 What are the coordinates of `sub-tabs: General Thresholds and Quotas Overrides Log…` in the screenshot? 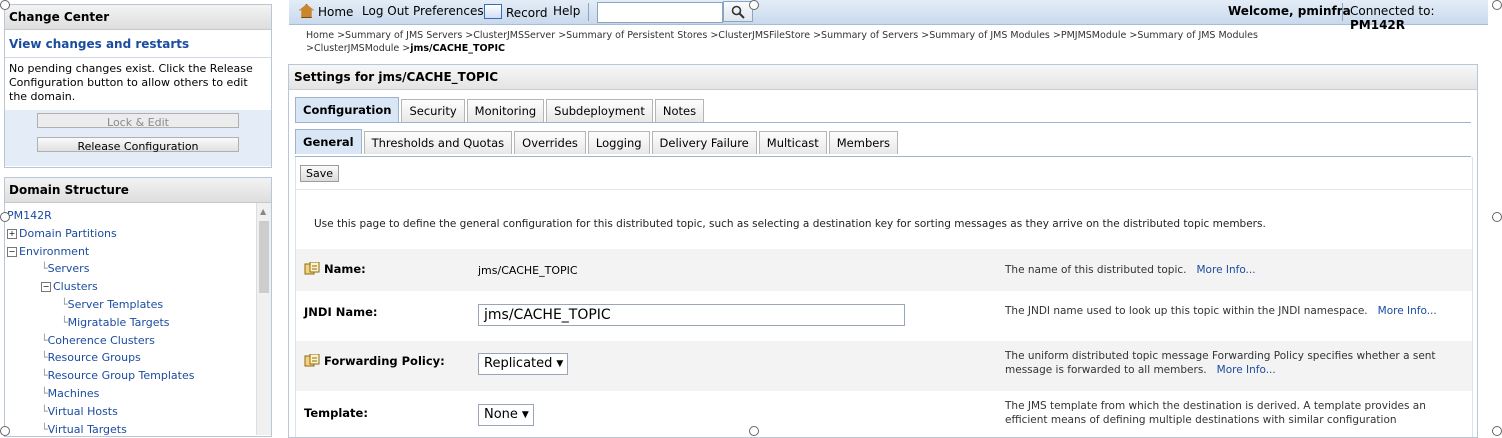 It's located at (597, 142).